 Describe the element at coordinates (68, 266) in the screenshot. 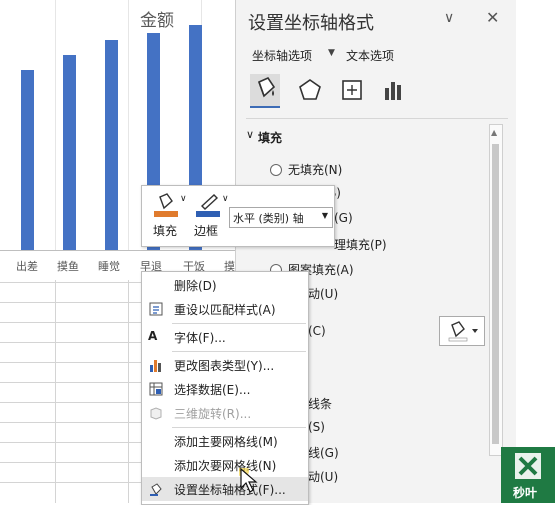

I see `x-tick-label: 摸鱼` at that location.